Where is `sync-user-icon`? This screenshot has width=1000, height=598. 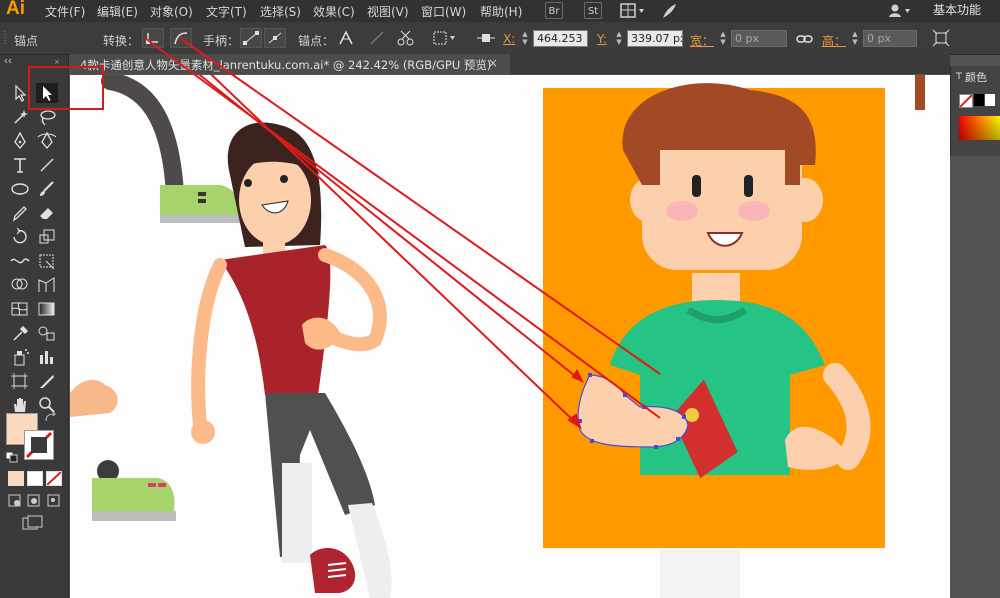
sync-user-icon is located at coordinates (901, 11).